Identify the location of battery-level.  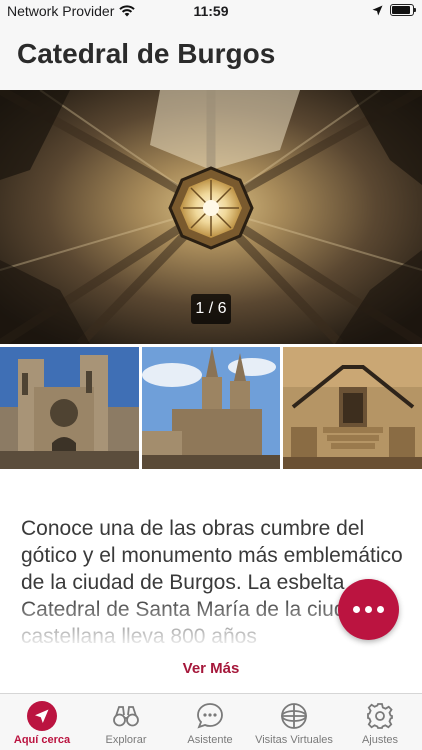
(401, 10).